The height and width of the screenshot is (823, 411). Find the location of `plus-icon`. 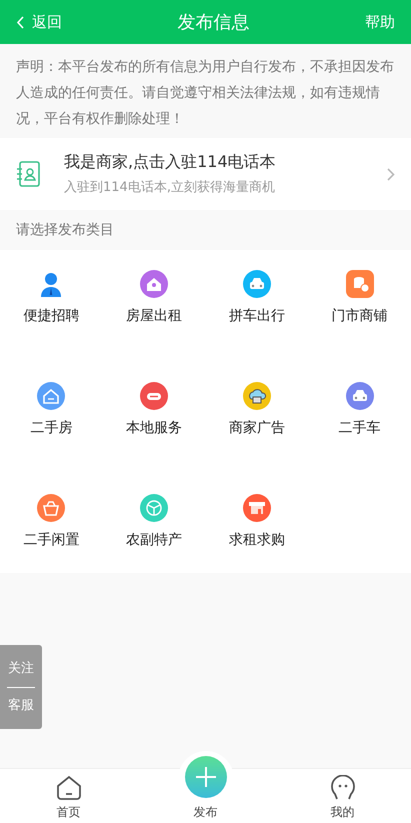

plus-icon is located at coordinates (205, 777).